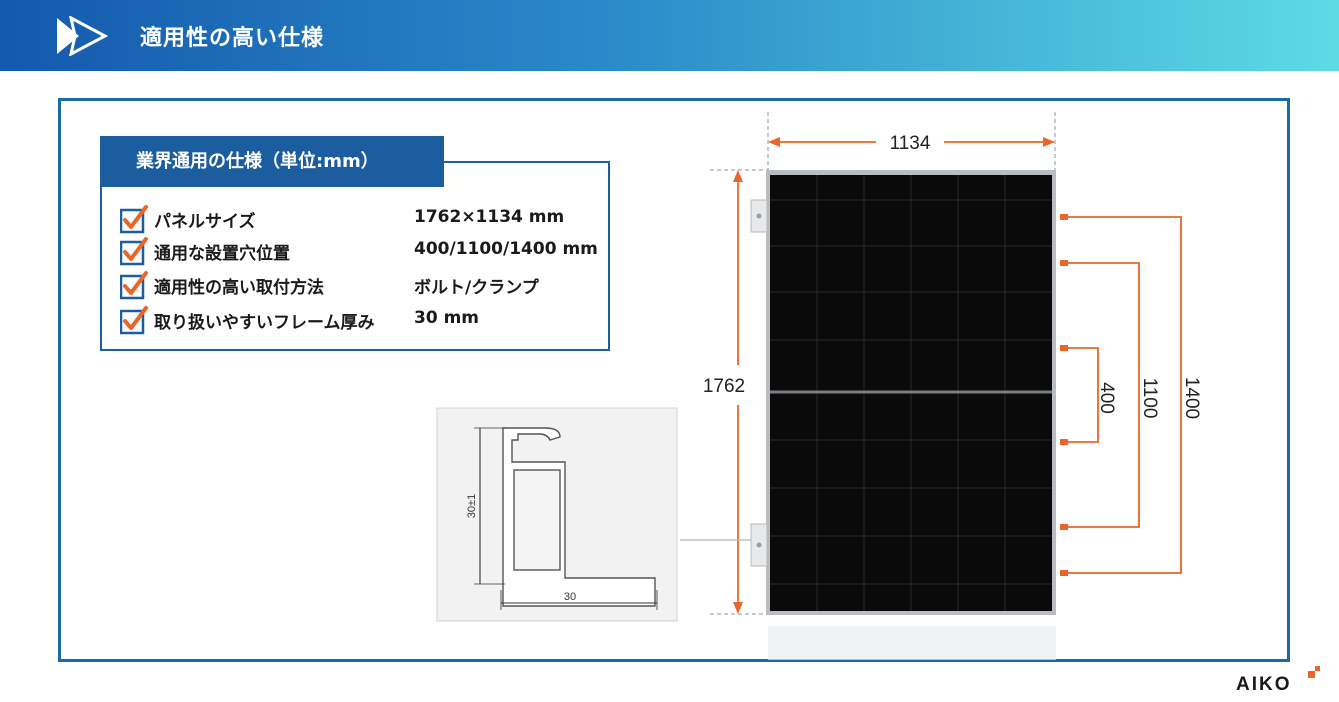 The height and width of the screenshot is (702, 1339). Describe the element at coordinates (272, 161) in the screenshot. I see `spec-card-title: 業界通用の仕様（単位:mm）` at that location.